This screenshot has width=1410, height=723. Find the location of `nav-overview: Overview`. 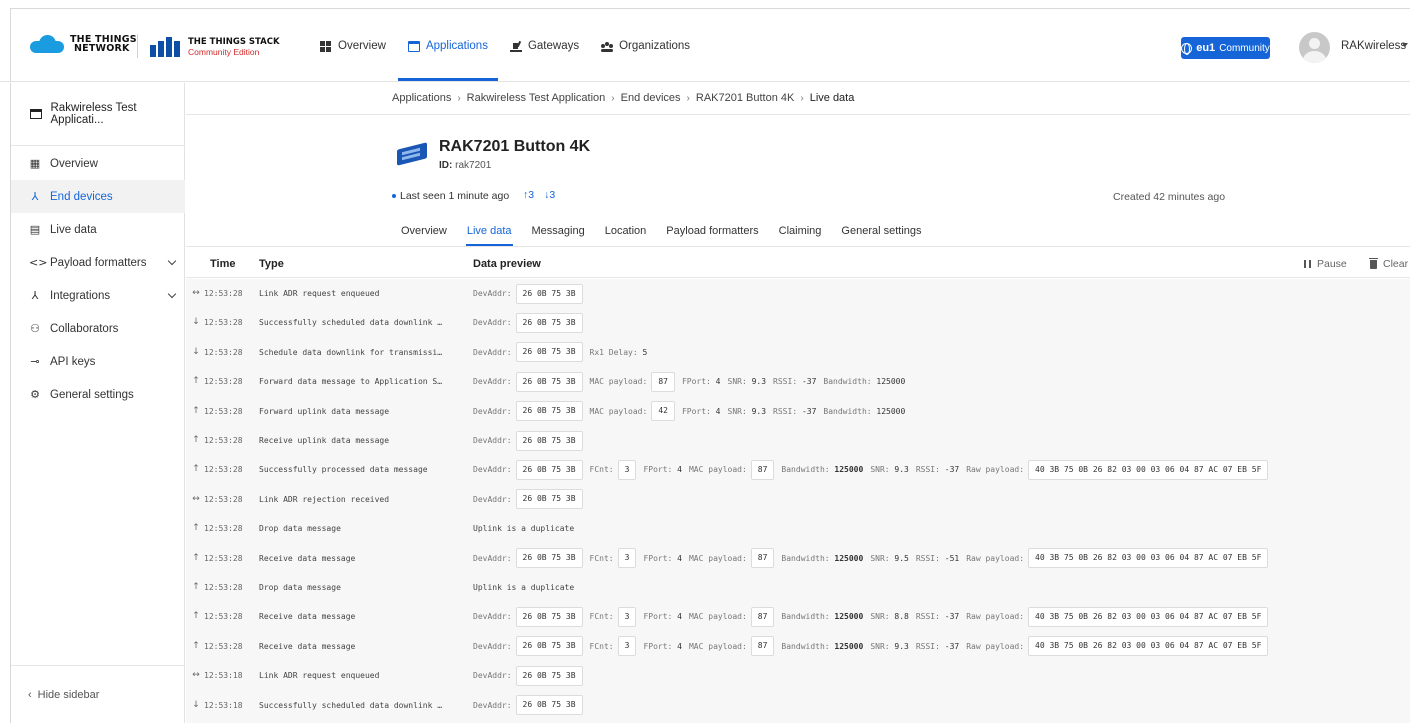

nav-overview: Overview is located at coordinates (353, 46).